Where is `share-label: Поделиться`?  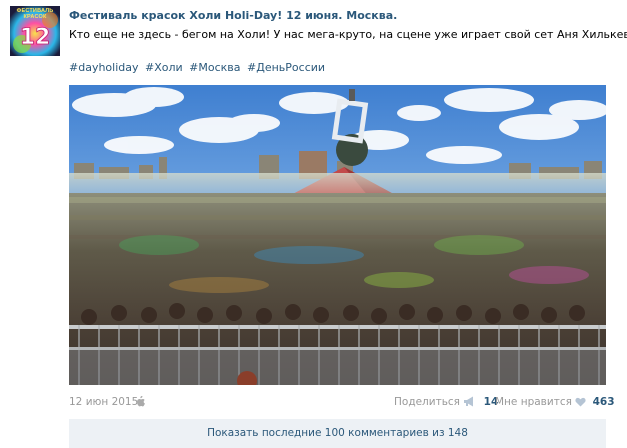
share-label: Поделиться is located at coordinates (427, 402).